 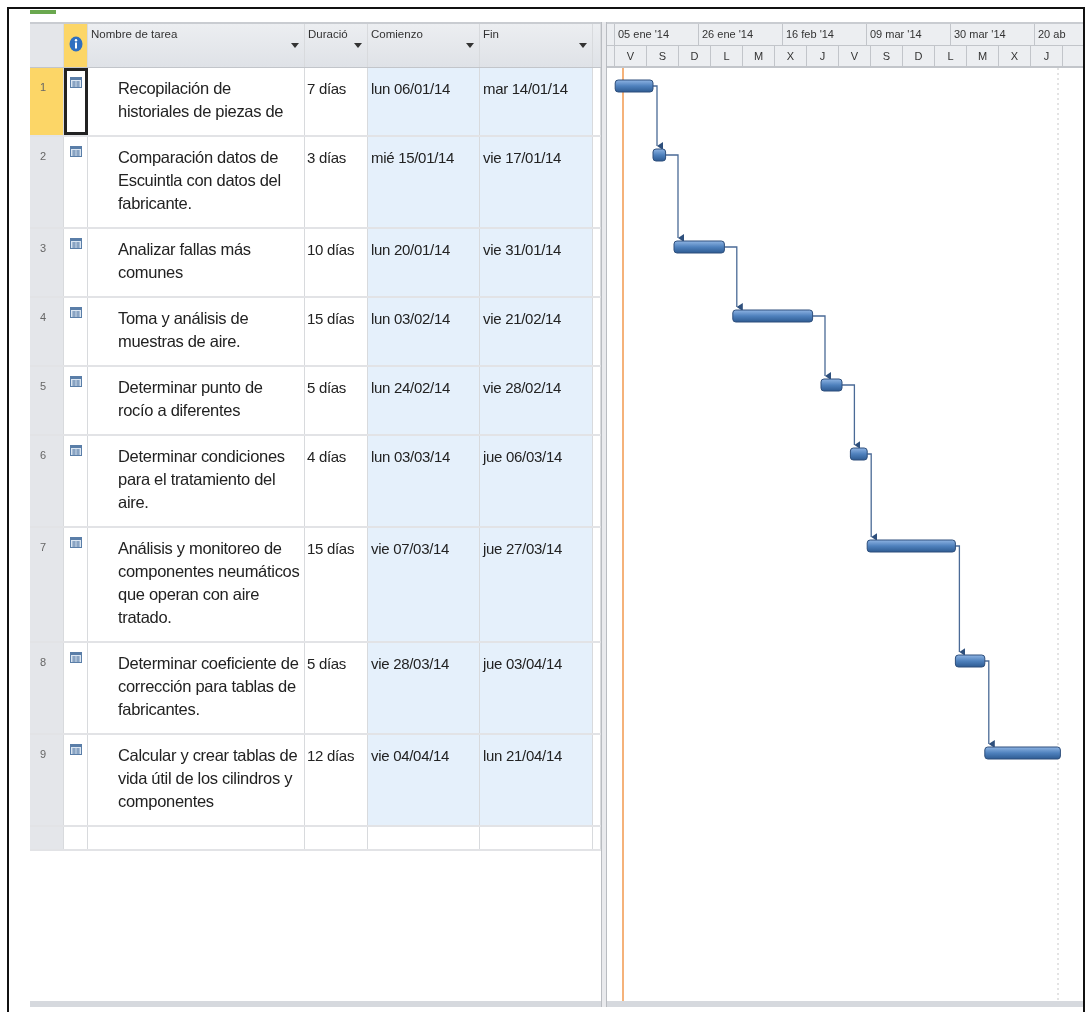 What do you see at coordinates (196, 262) in the screenshot?
I see `table-cell: Analizar fallas más comunes` at bounding box center [196, 262].